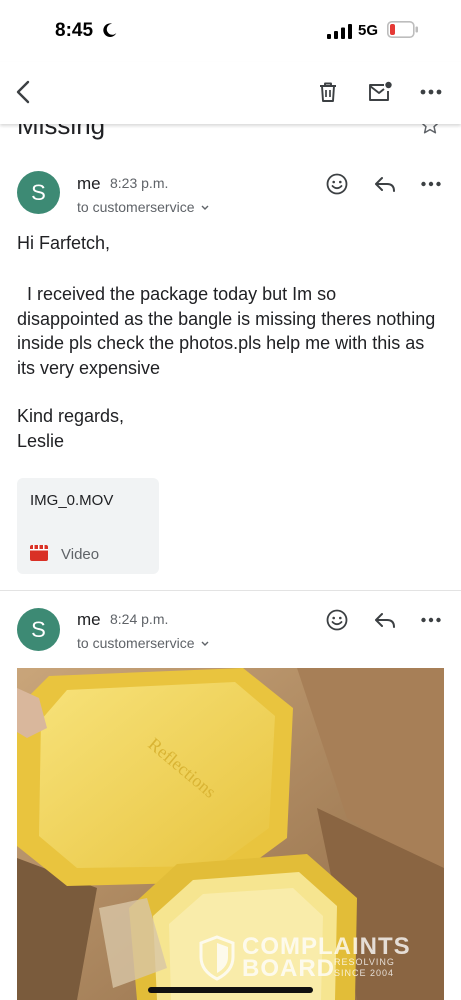 The image size is (461, 1000). What do you see at coordinates (368, 30) in the screenshot?
I see `network-type: 5G` at bounding box center [368, 30].